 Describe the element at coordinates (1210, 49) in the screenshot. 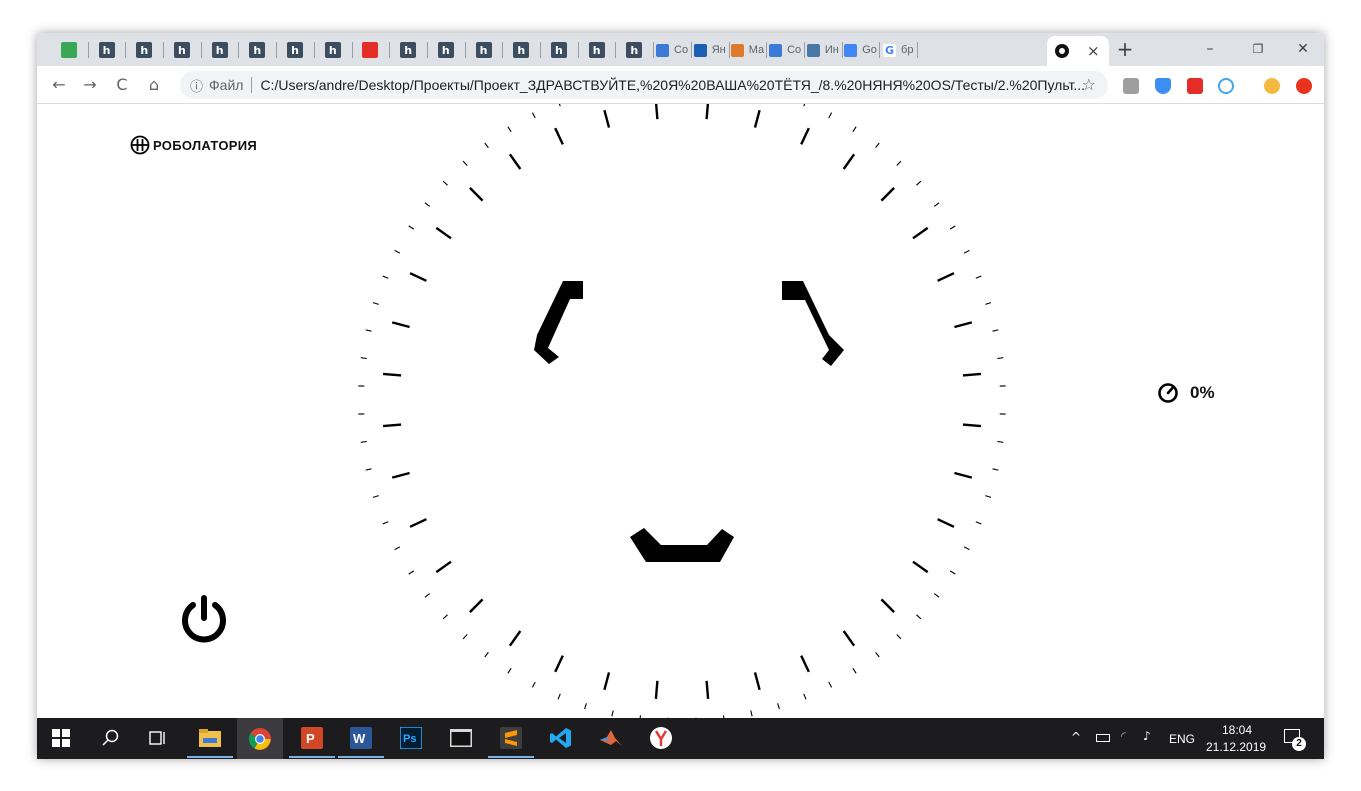

I see `minimize-button: –` at that location.